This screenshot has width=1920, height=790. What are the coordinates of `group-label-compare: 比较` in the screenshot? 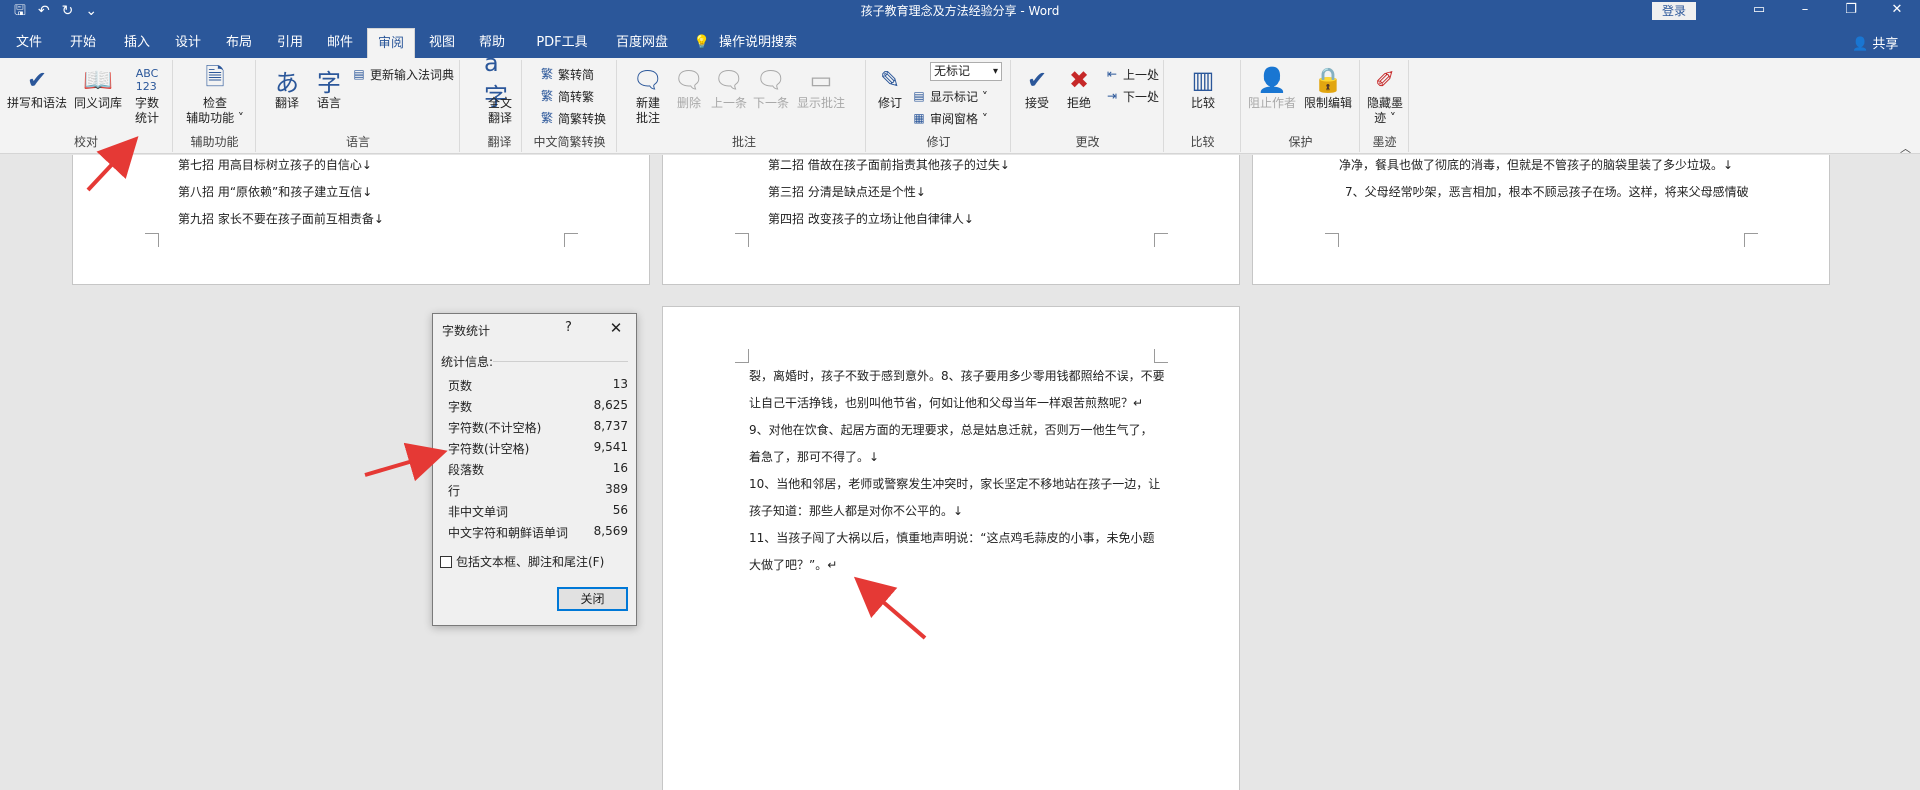 It's located at (1202, 142).